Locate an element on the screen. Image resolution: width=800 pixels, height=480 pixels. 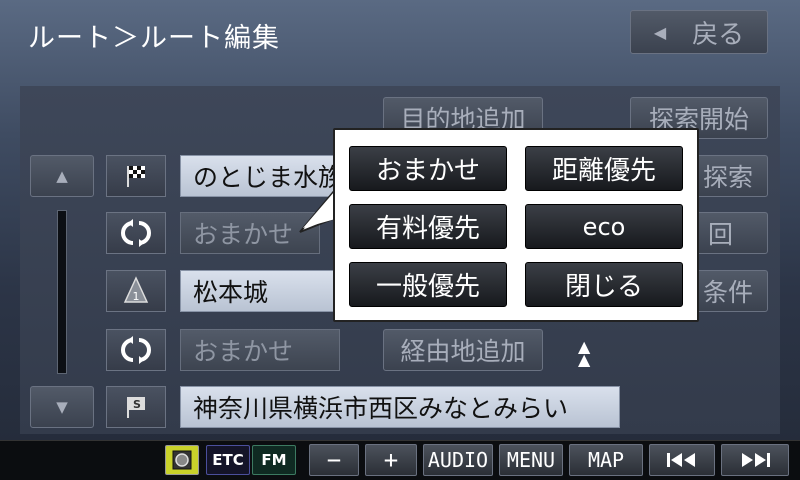
route-type-field-2: おまかせ is located at coordinates (260, 350).